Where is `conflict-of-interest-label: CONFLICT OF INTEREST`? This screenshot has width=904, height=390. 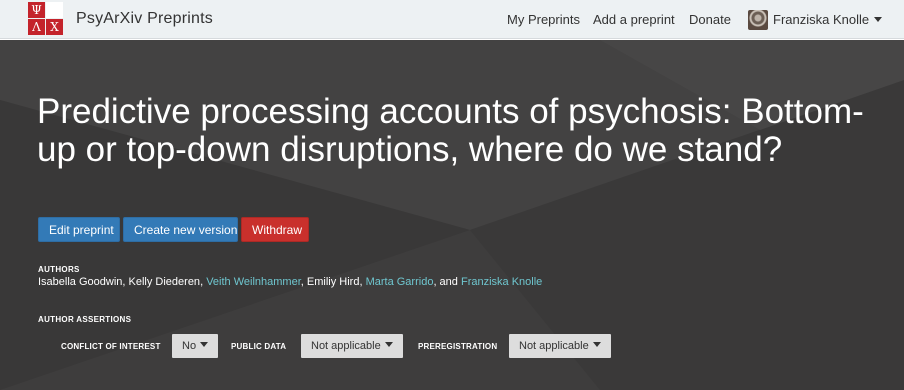 conflict-of-interest-label: CONFLICT OF INTEREST is located at coordinates (111, 346).